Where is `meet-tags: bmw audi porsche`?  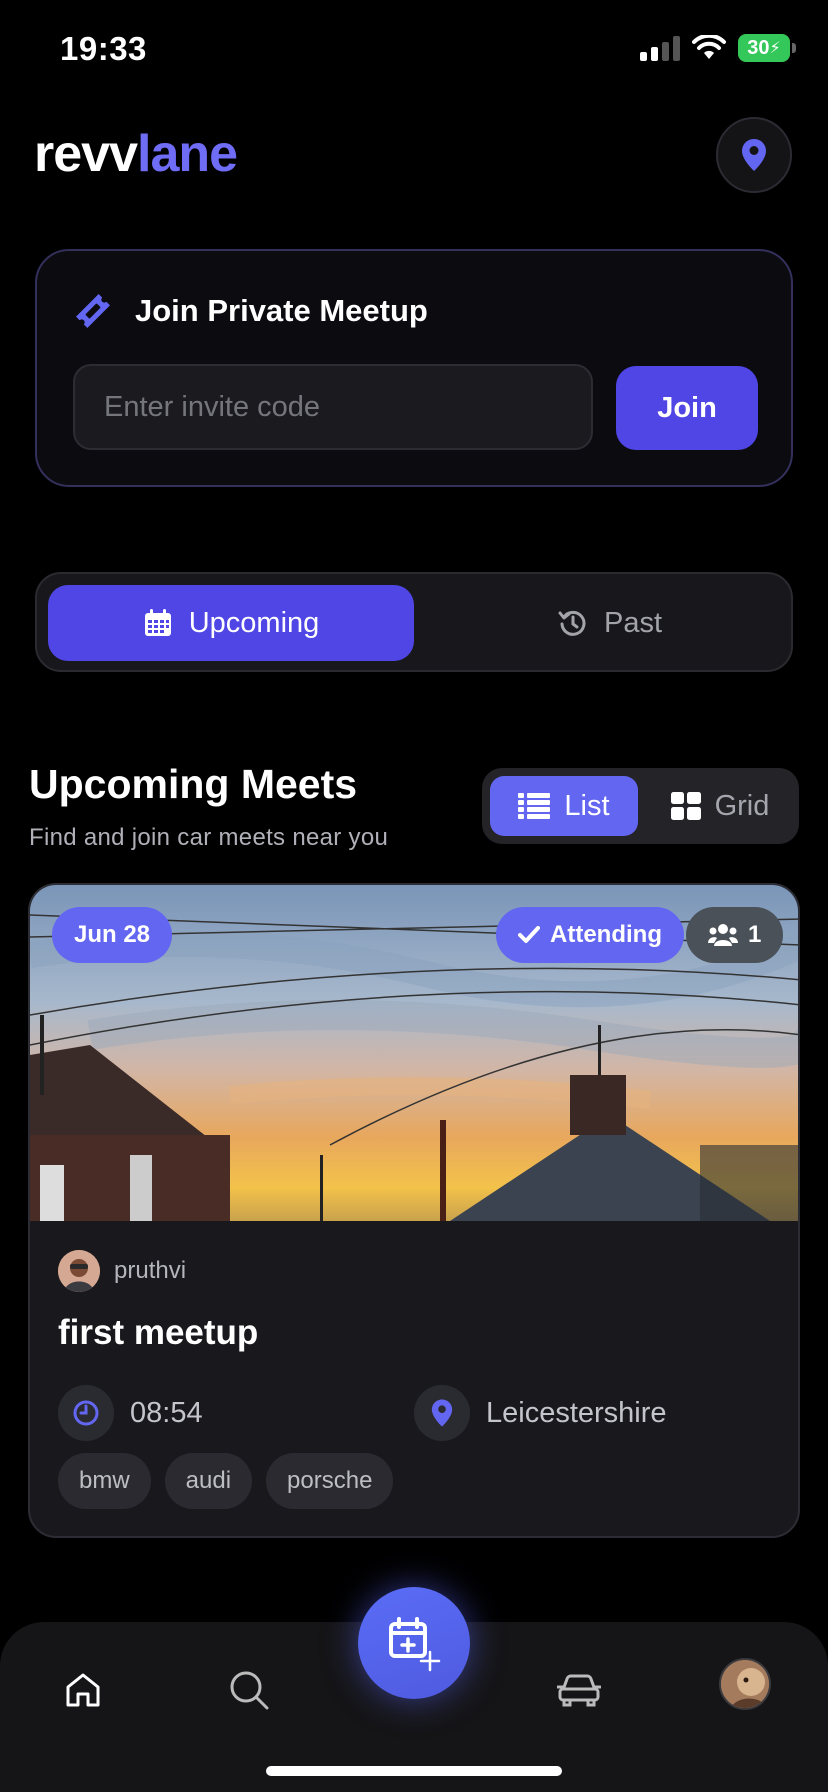 meet-tags: bmw audi porsche is located at coordinates (226, 1481).